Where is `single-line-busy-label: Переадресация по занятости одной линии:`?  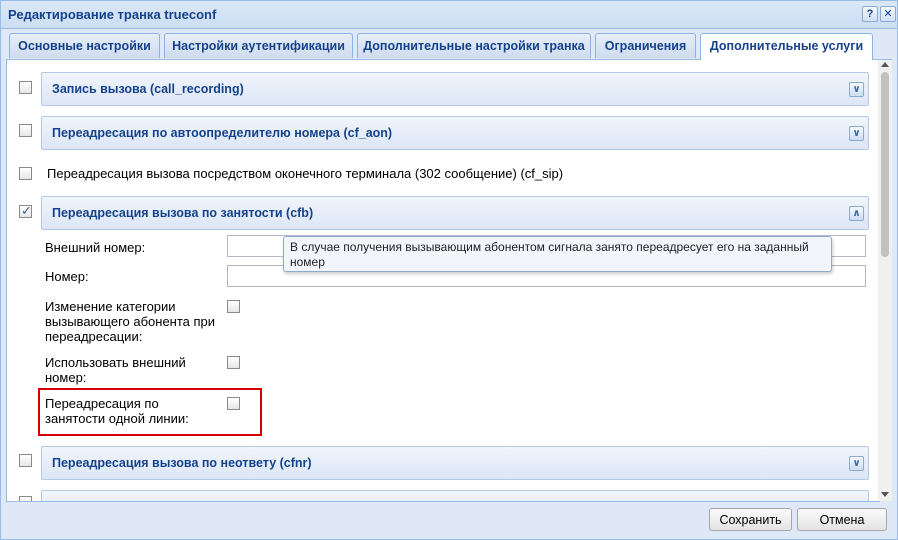
single-line-busy-label: Переадресация по занятости одной линии: is located at coordinates (117, 411).